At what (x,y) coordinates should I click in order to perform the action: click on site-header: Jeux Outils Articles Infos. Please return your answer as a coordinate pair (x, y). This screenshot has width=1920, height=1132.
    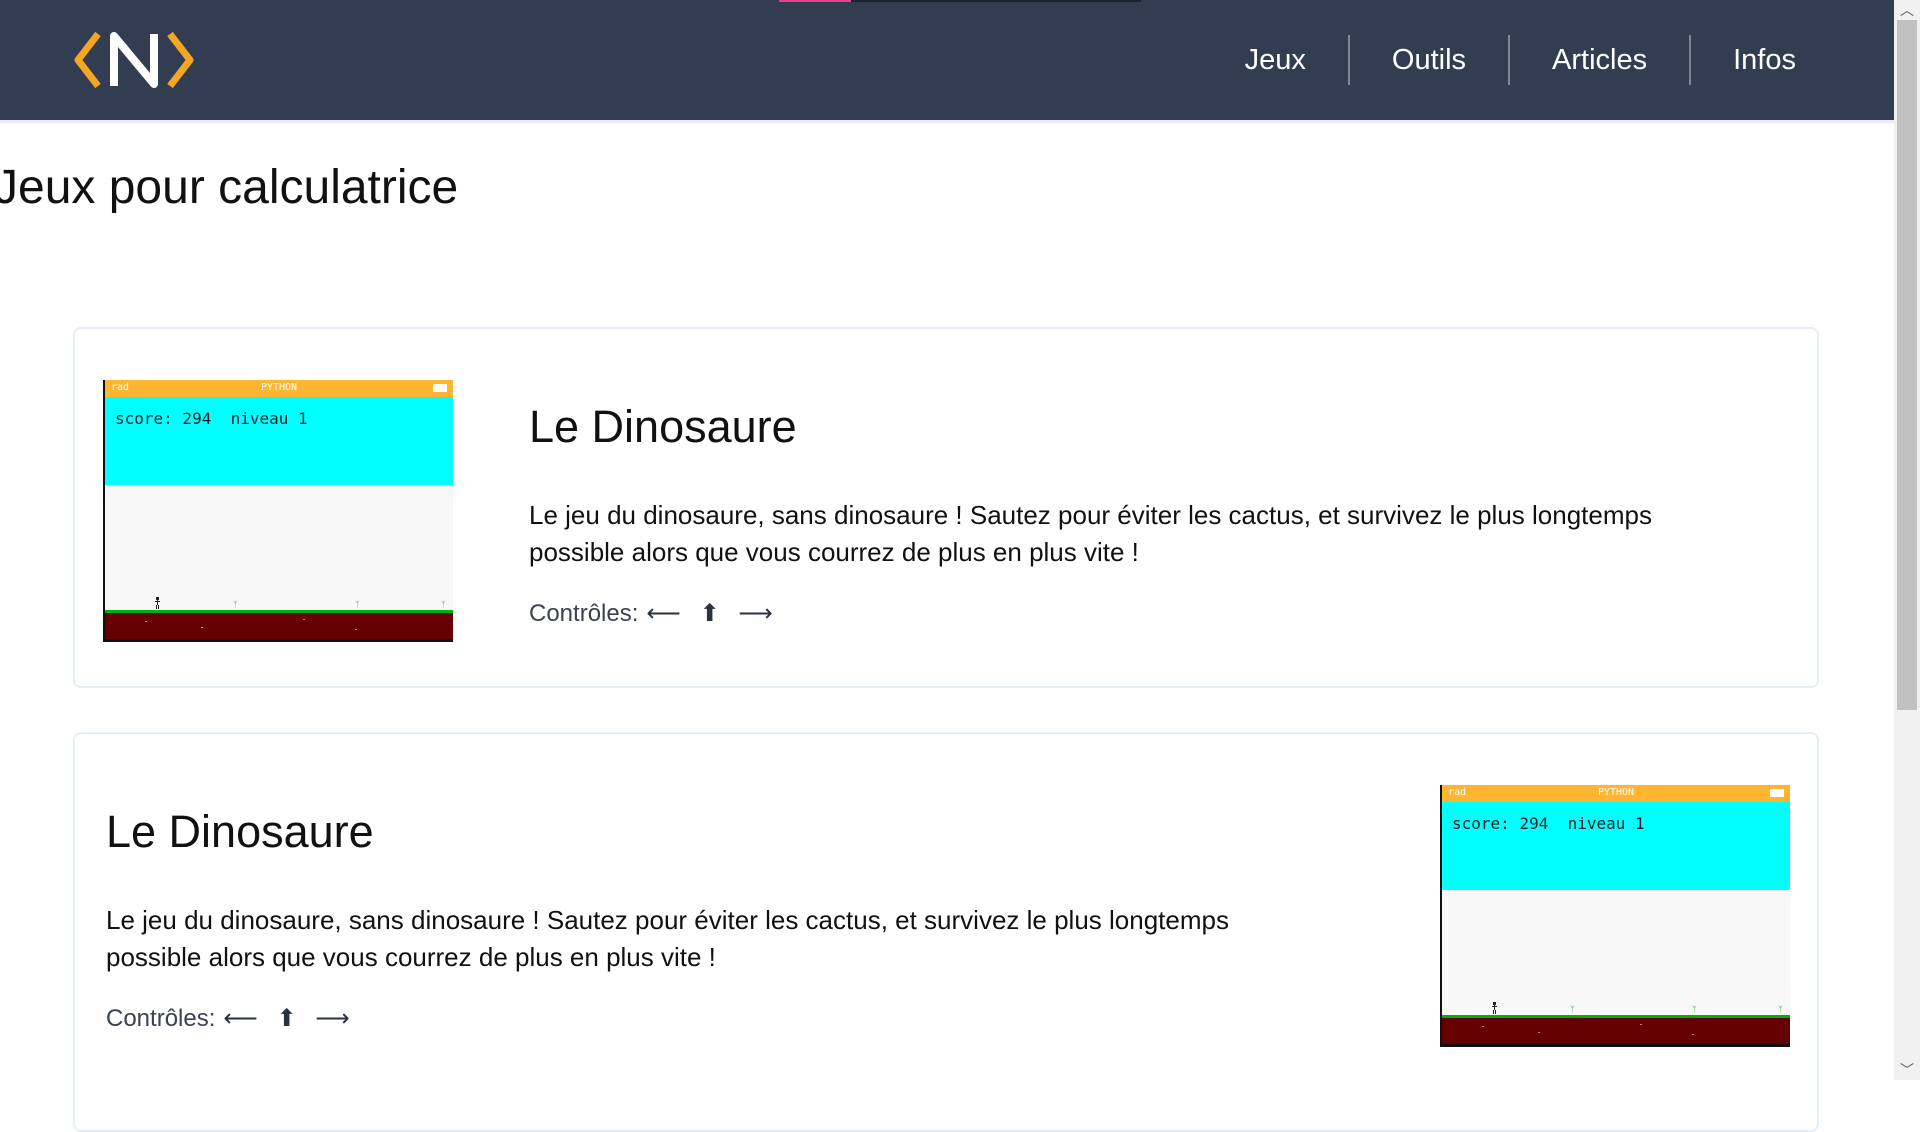
    Looking at the image, I should click on (947, 60).